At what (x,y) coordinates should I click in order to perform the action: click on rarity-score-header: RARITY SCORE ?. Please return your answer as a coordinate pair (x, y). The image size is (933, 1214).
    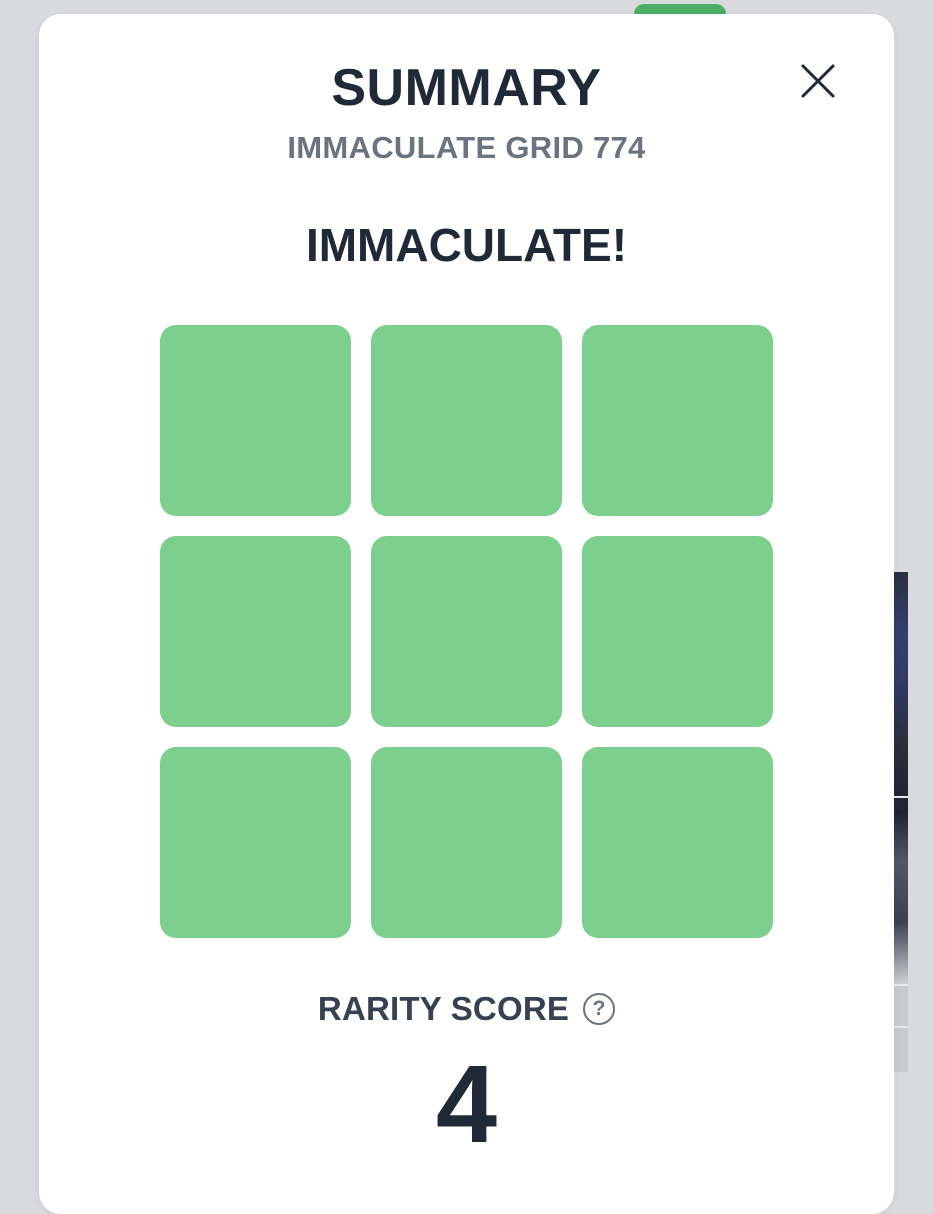
    Looking at the image, I should click on (466, 1009).